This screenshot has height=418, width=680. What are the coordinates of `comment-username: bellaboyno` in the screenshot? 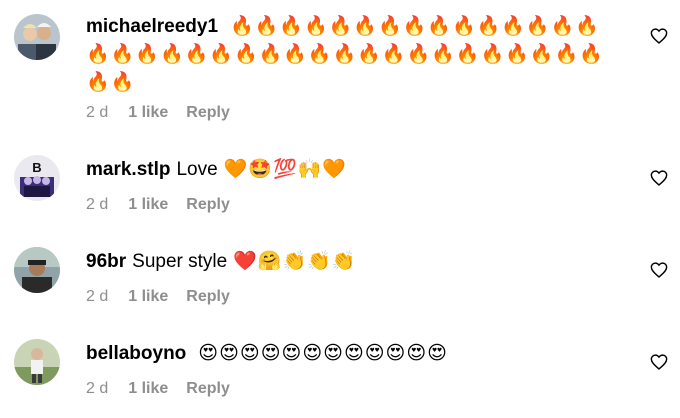 It's located at (136, 353).